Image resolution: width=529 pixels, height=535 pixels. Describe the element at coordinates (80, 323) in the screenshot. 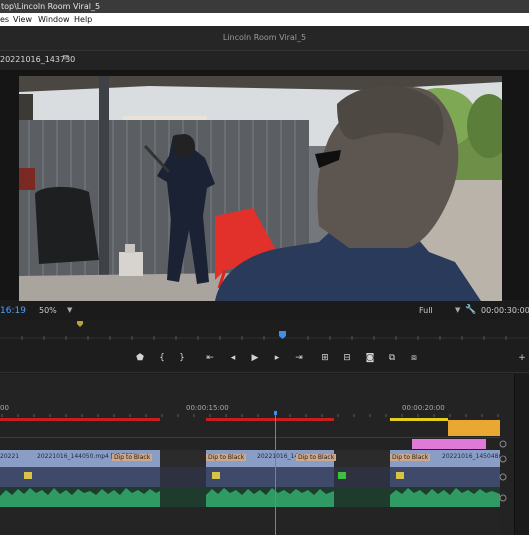

I see `in-point-marker` at that location.